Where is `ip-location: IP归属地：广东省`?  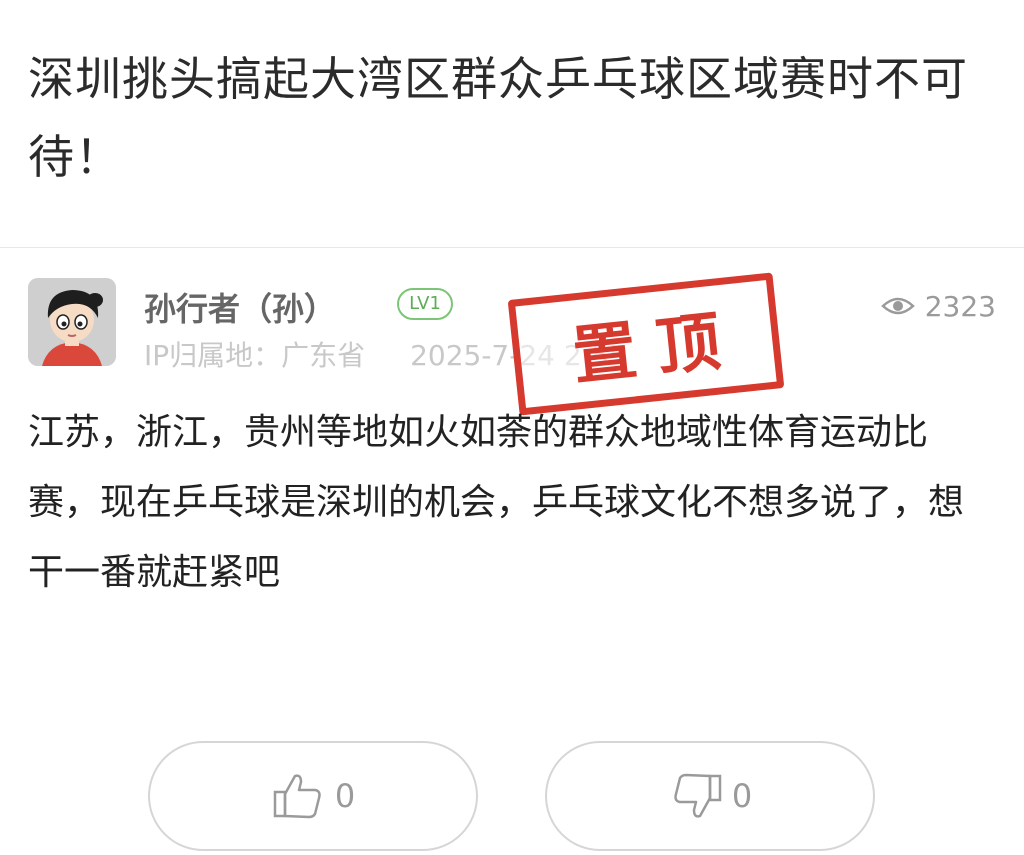
ip-location: IP归属地：广东省 is located at coordinates (255, 355).